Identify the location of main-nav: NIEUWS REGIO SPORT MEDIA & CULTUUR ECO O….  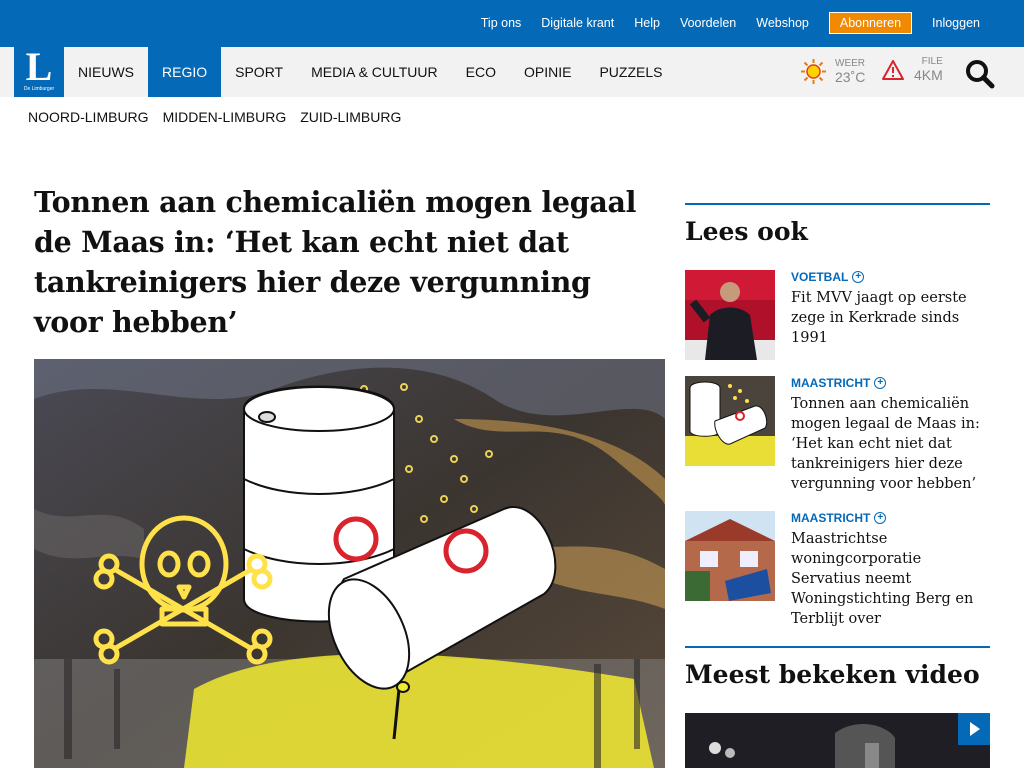
(370, 72).